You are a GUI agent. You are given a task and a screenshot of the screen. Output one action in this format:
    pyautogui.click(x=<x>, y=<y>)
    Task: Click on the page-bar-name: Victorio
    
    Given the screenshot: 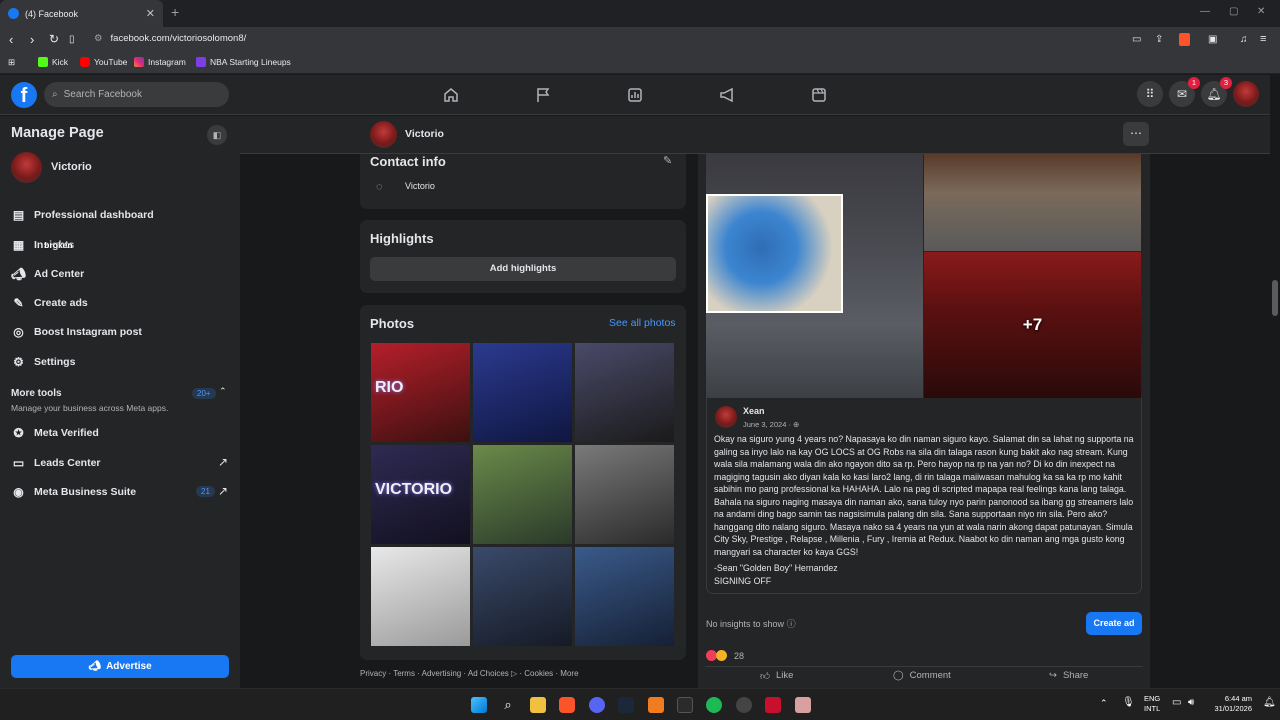 What is the action you would take?
    pyautogui.click(x=424, y=134)
    